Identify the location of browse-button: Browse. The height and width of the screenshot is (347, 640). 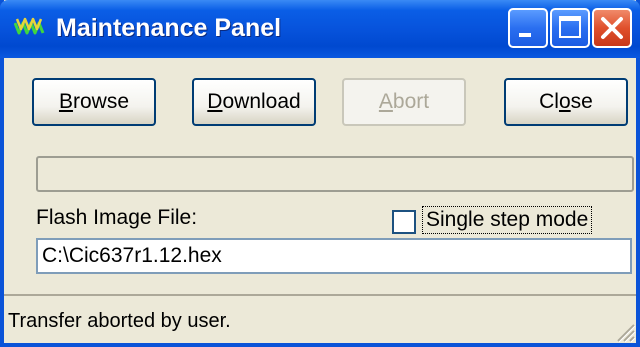
(94, 102).